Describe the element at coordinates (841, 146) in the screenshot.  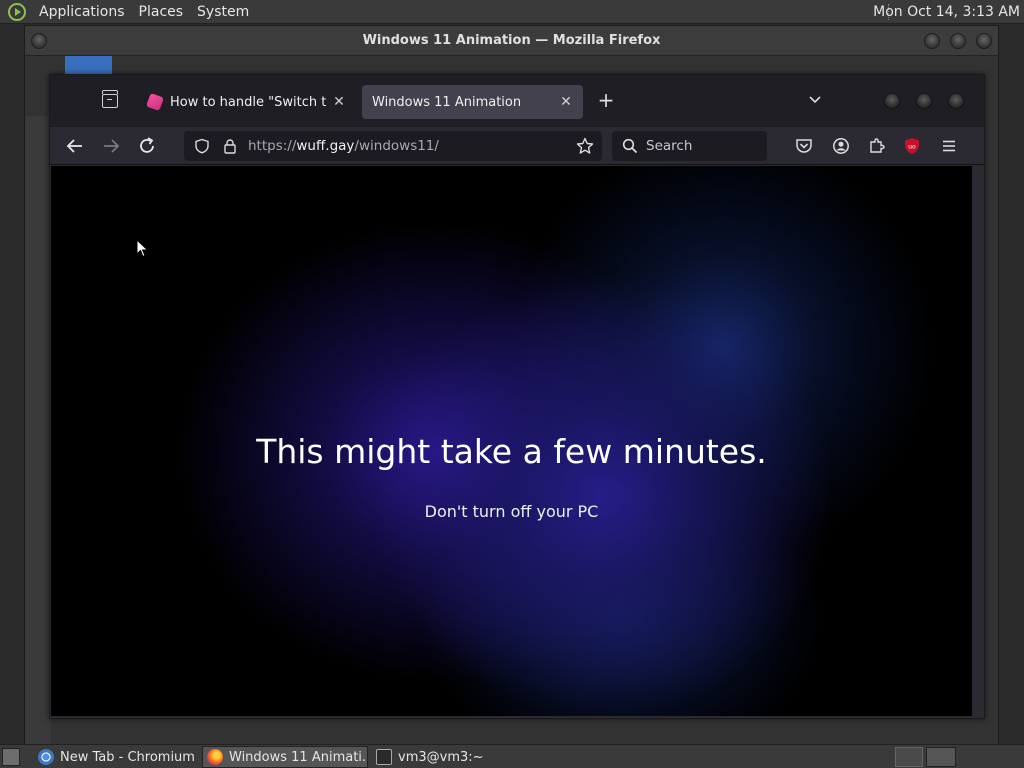
I see `account-icon` at that location.